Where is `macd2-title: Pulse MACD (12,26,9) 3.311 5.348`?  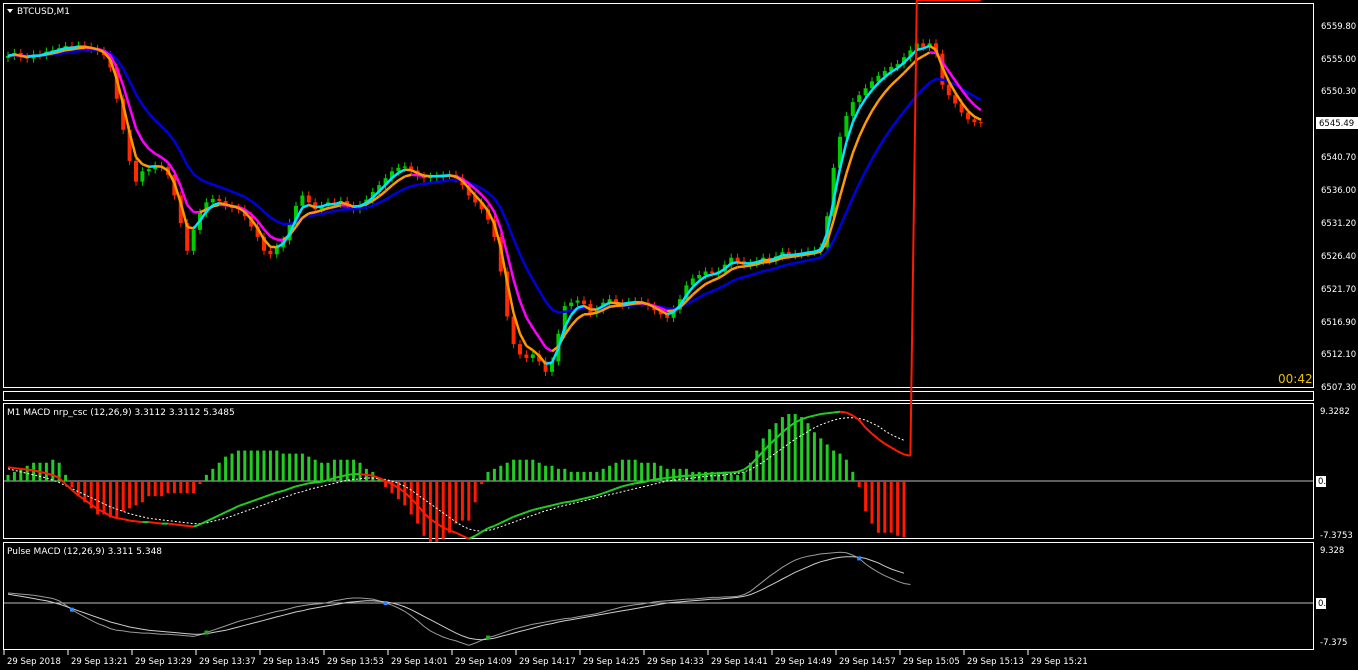
macd2-title: Pulse MACD (12,26,9) 3.311 5.348 is located at coordinates (84, 552).